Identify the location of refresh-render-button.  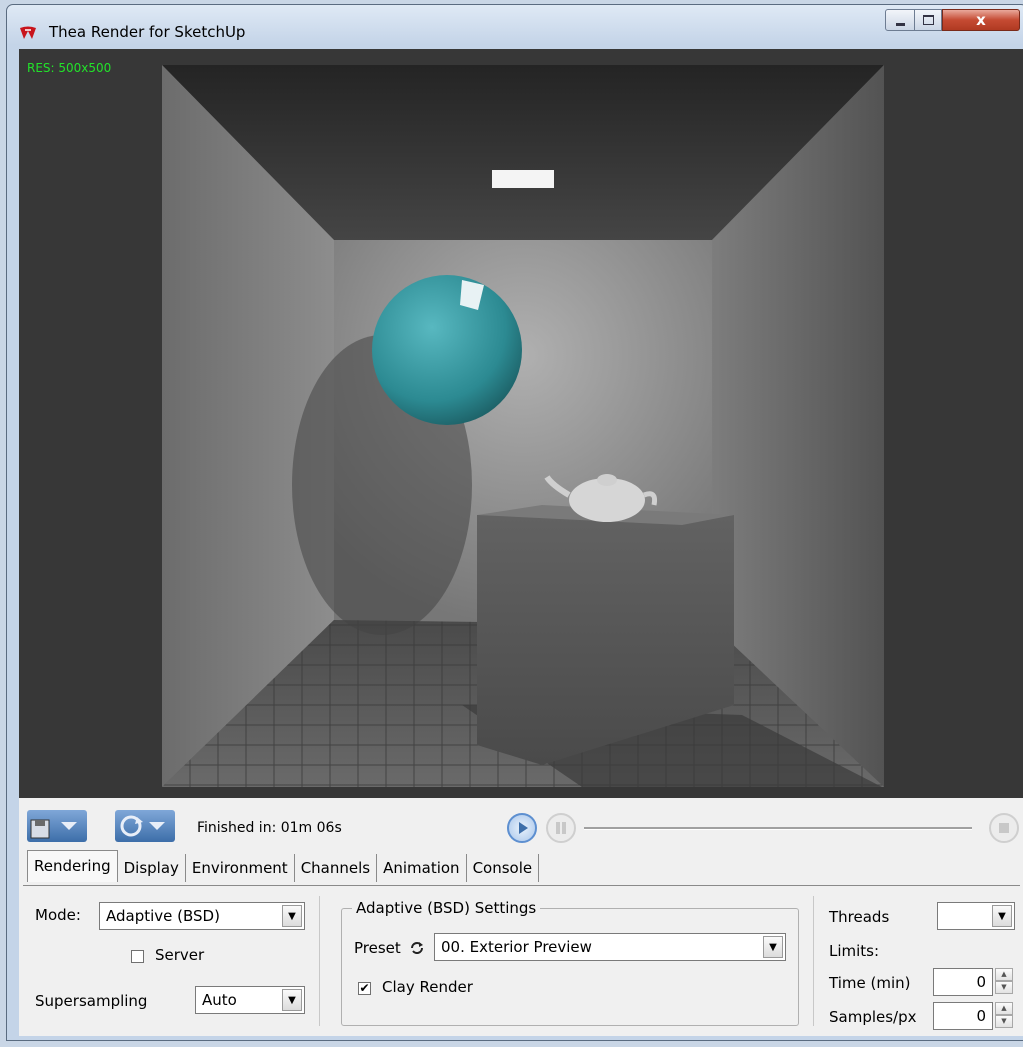
(145, 826).